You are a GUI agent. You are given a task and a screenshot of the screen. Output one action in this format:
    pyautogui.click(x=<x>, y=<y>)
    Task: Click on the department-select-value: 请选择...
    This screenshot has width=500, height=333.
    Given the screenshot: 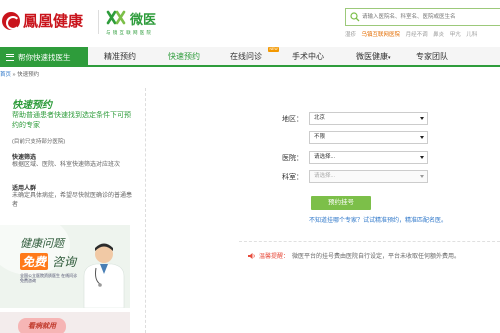 What is the action you would take?
    pyautogui.click(x=325, y=176)
    